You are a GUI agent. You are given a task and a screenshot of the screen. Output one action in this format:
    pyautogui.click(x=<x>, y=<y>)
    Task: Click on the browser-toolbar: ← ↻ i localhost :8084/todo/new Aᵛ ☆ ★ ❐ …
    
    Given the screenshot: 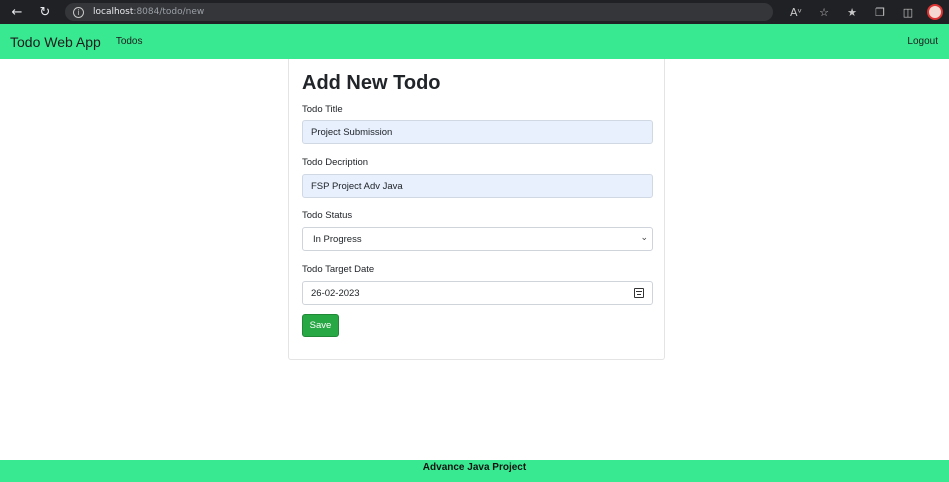 What is the action you would take?
    pyautogui.click(x=474, y=12)
    